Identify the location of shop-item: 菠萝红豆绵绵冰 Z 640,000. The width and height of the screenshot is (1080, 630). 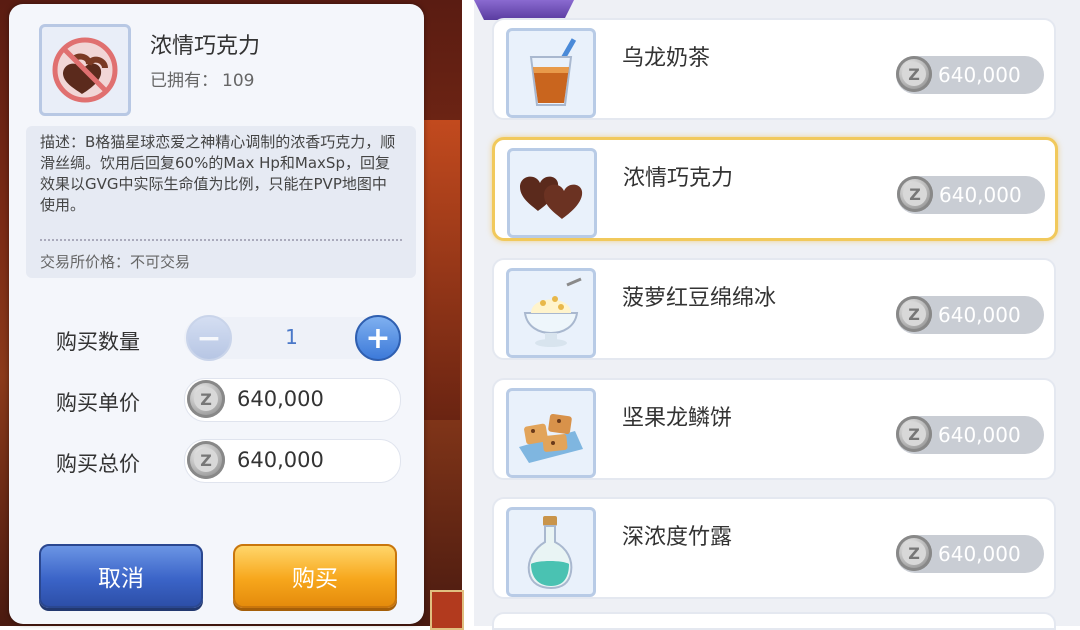
(774, 309).